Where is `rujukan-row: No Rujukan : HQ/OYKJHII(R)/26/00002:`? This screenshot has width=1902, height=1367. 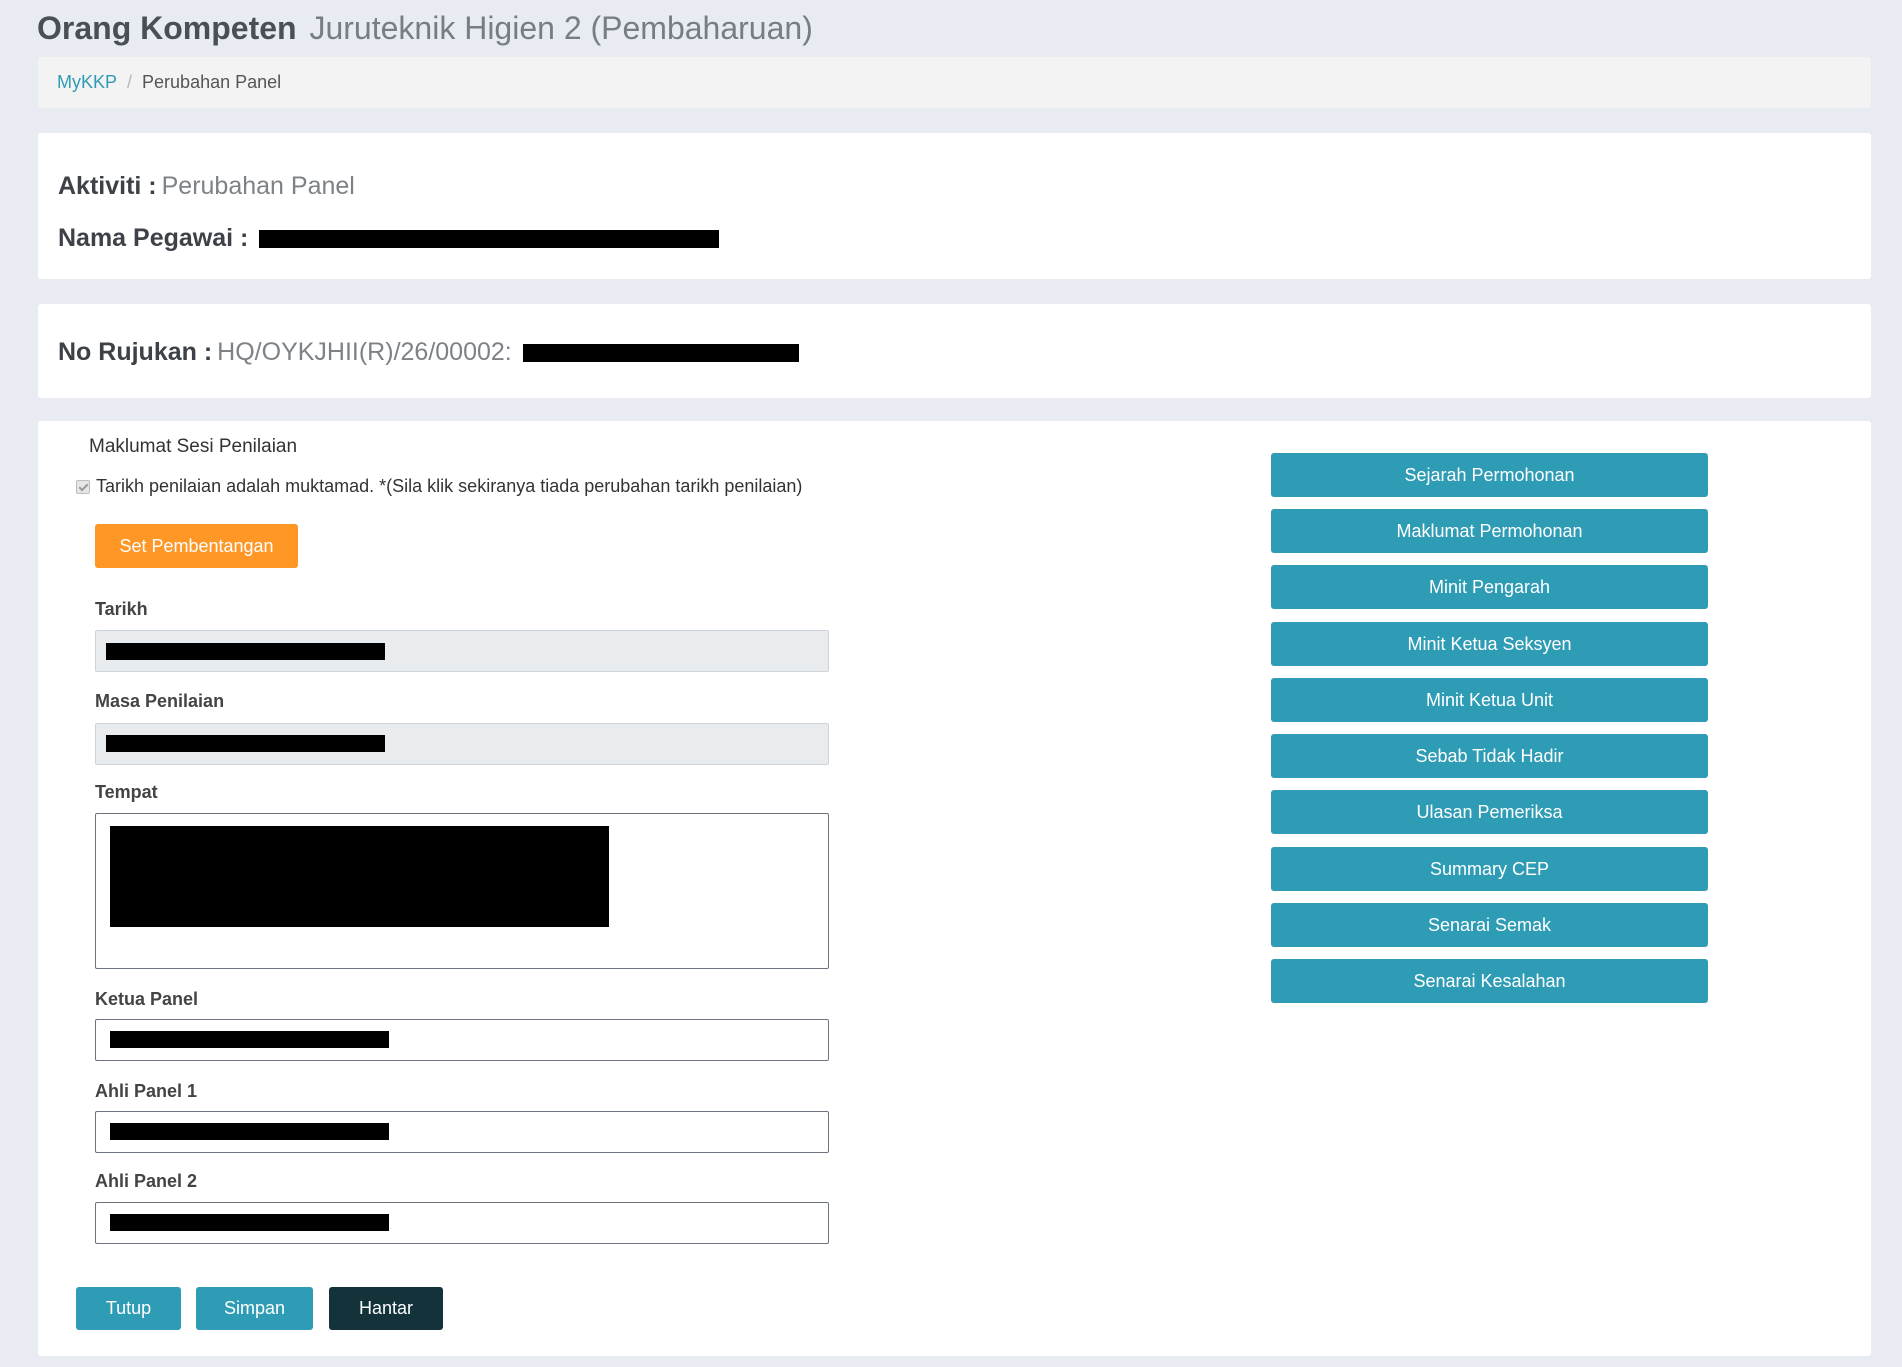
rujukan-row: No Rujukan : HQ/OYKJHII(R)/26/00002: is located at coordinates (428, 352).